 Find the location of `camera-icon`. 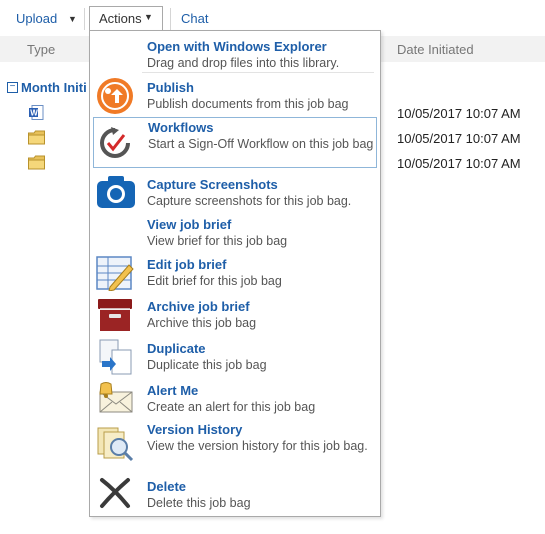

camera-icon is located at coordinates (116, 192).